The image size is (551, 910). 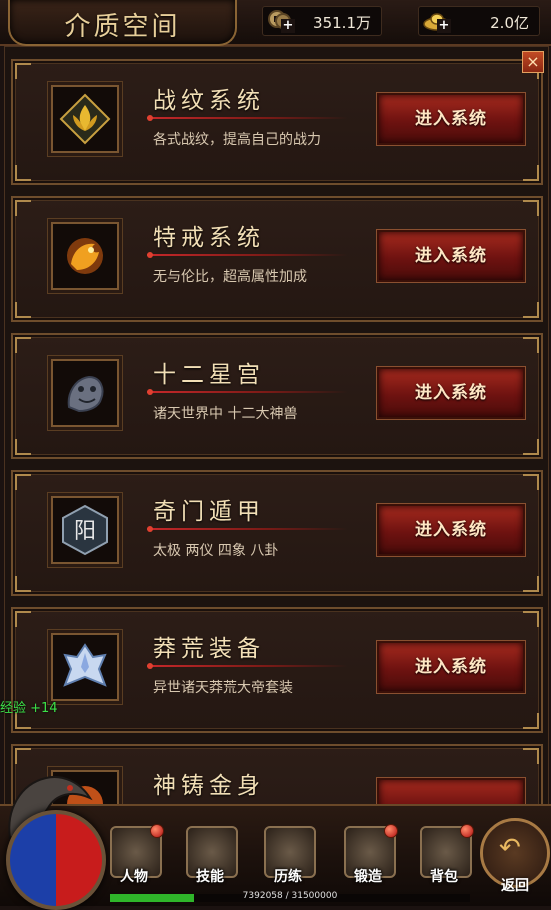 What do you see at coordinates (209, 512) in the screenshot?
I see `system-title: 奇门遁甲` at bounding box center [209, 512].